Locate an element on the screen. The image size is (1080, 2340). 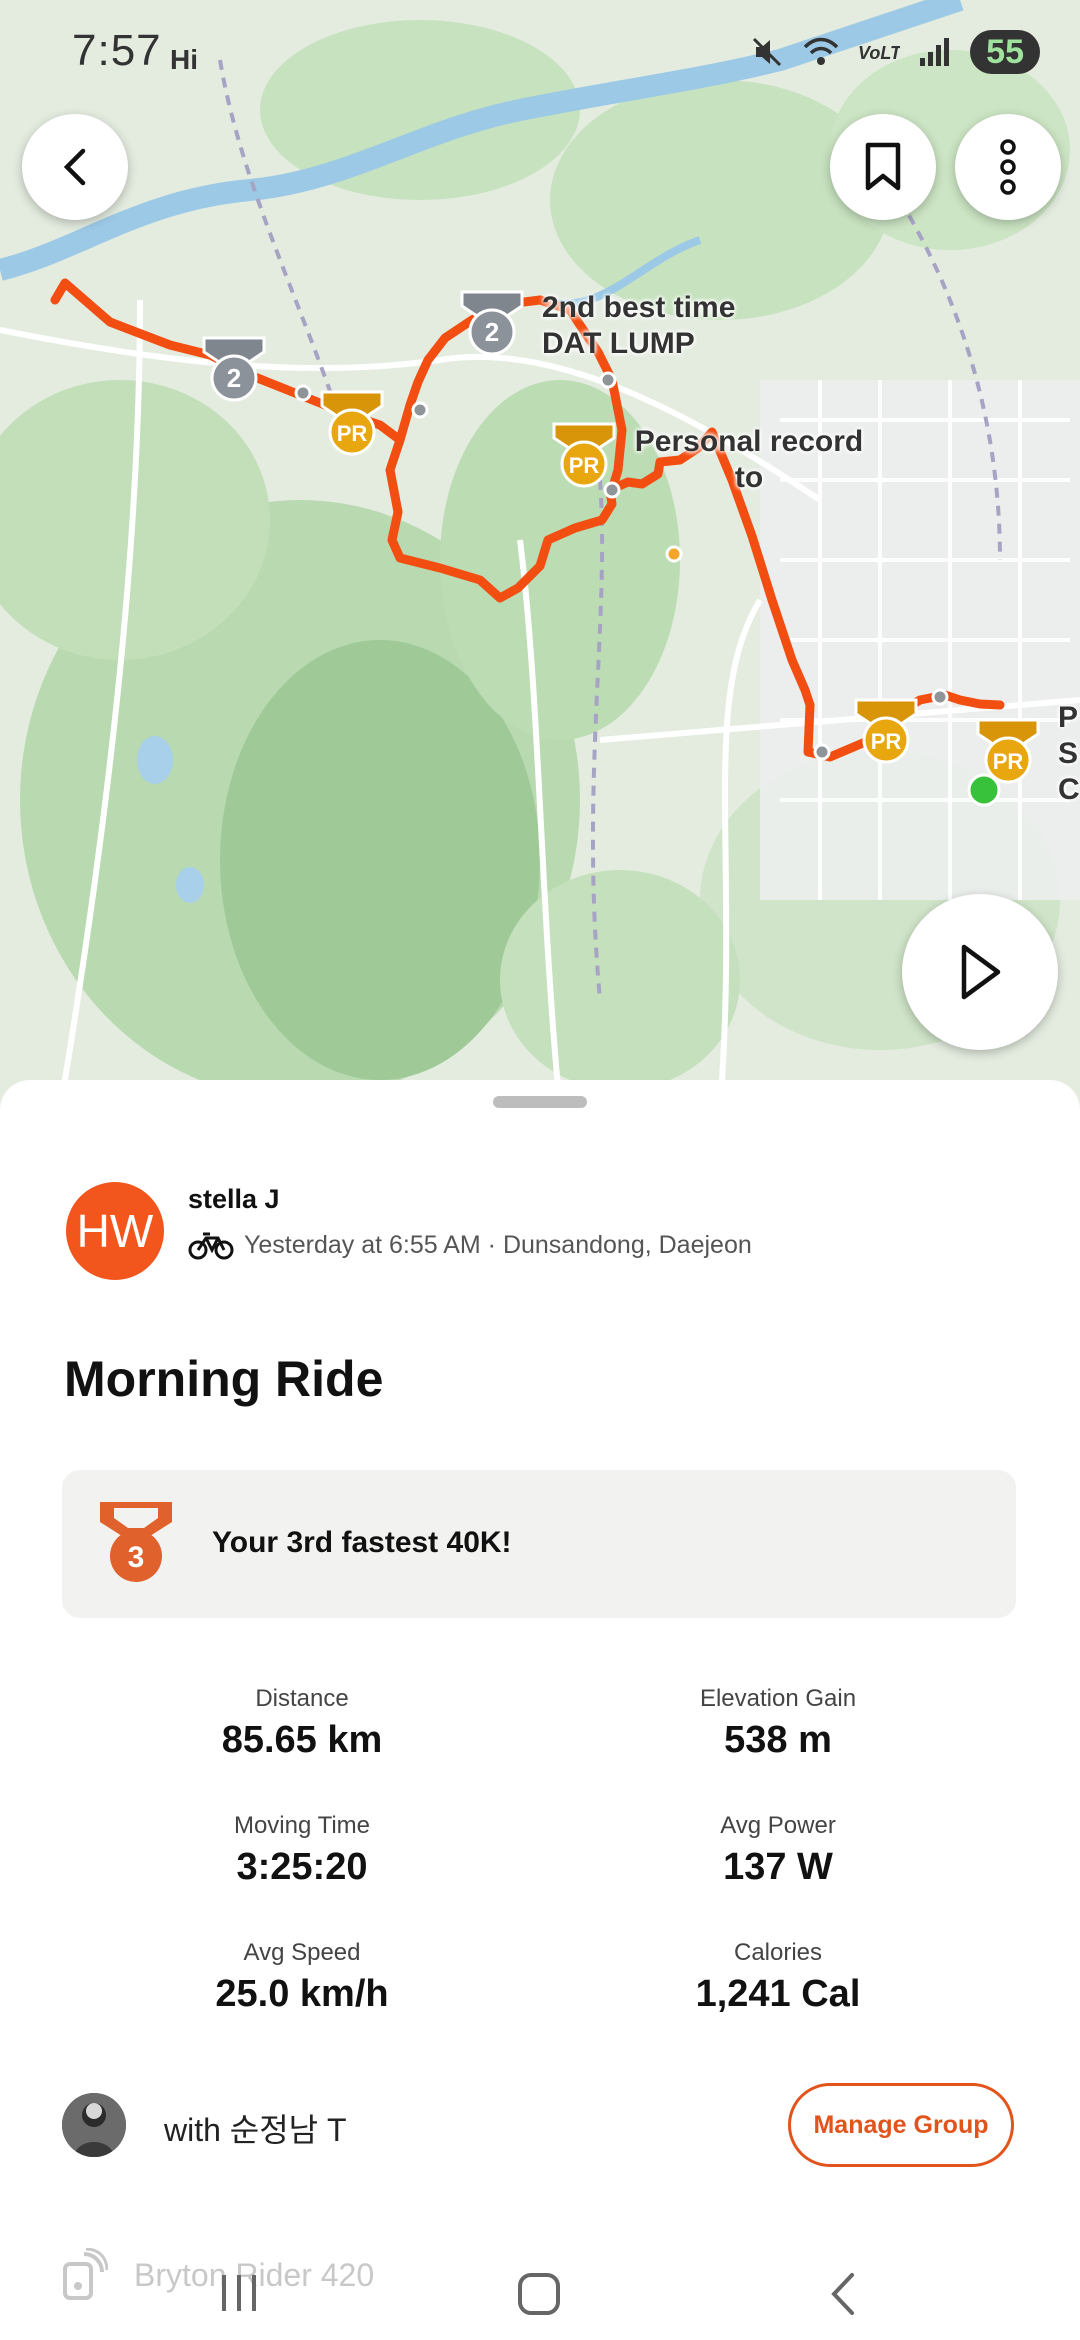
bronze-medal-icon: 3 is located at coordinates (136, 1542).